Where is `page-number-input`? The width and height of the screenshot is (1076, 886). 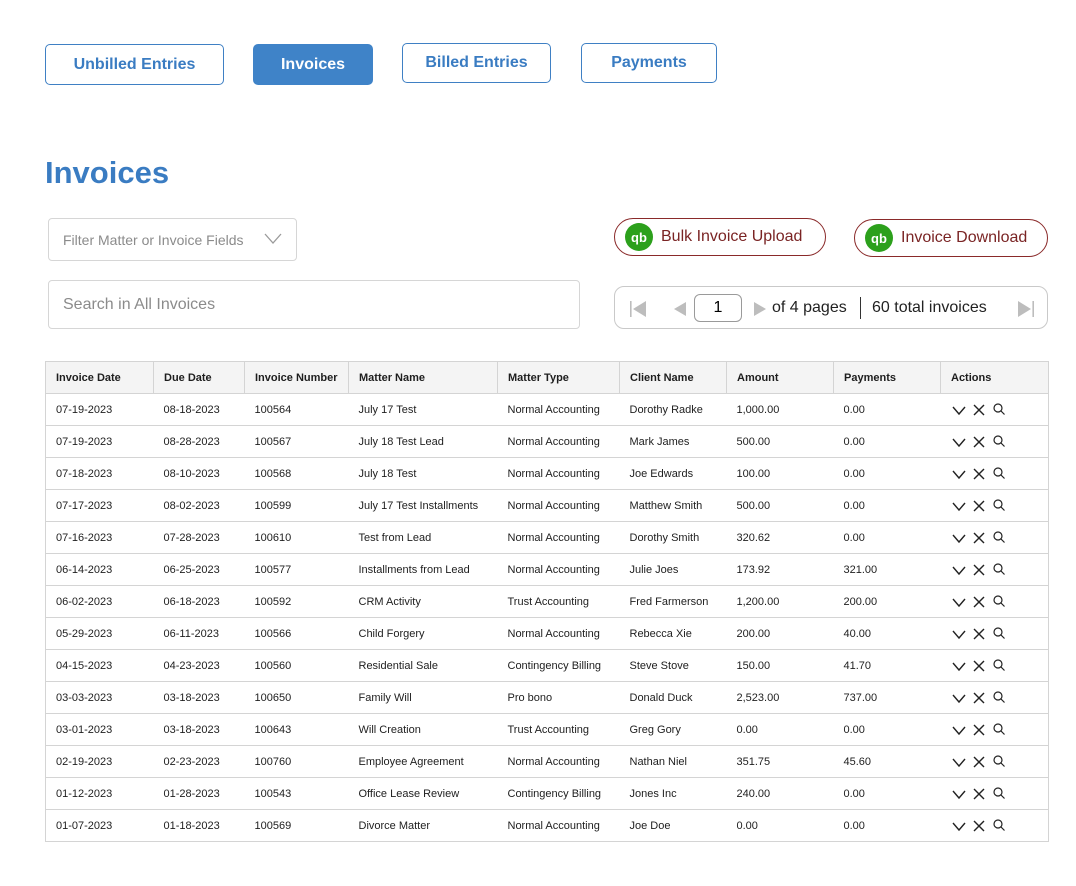 page-number-input is located at coordinates (718, 308).